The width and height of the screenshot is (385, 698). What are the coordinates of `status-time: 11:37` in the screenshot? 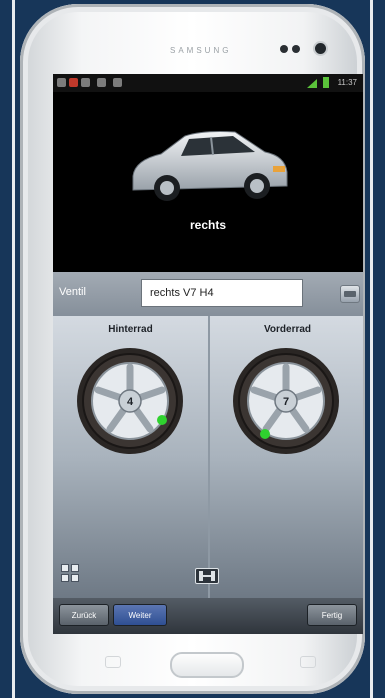 It's located at (347, 82).